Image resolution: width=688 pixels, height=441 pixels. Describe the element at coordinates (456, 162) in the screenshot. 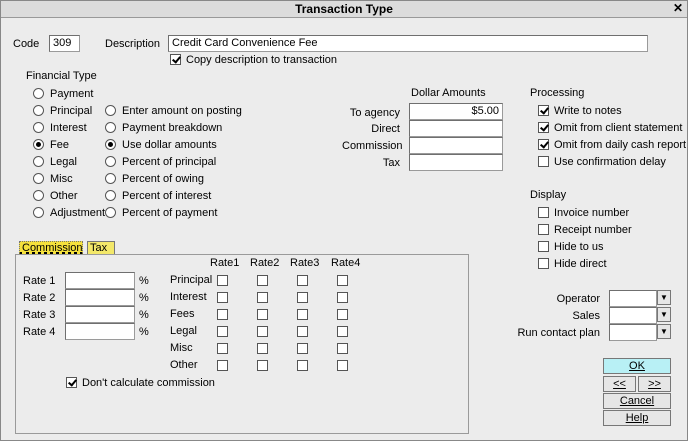

I see `tax-amount-field` at that location.